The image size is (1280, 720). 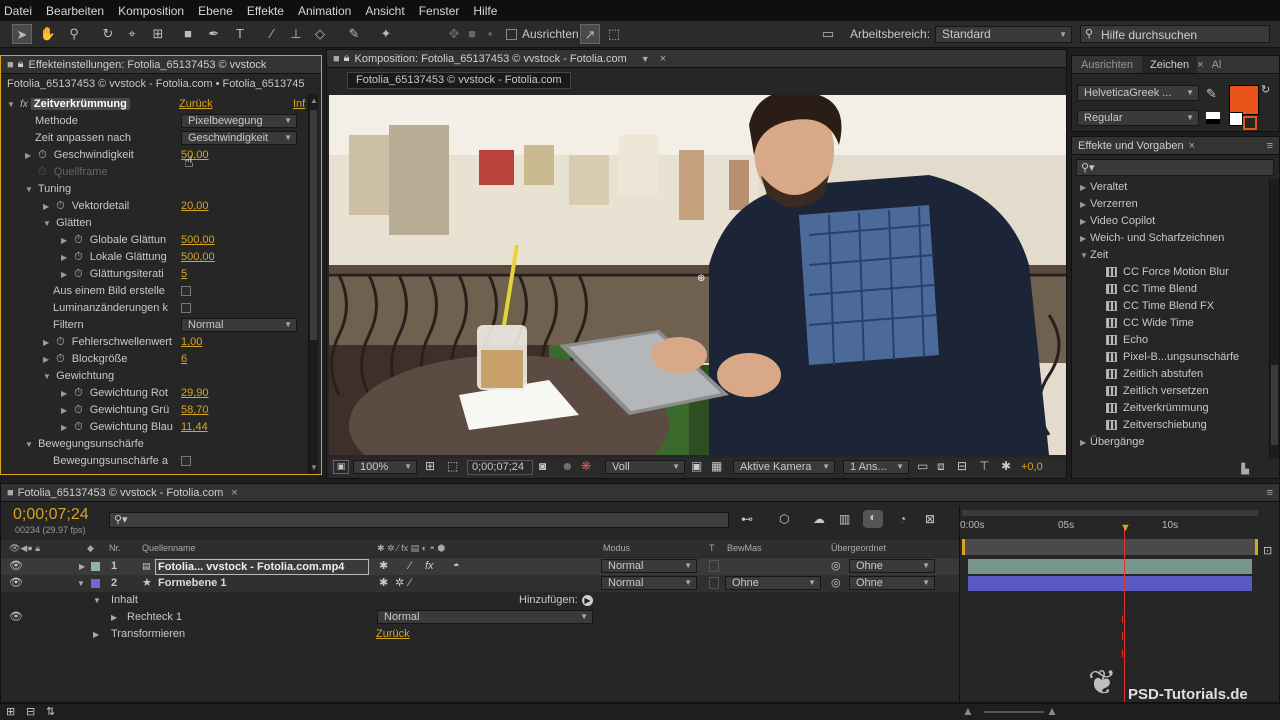 I want to click on menu-datei: Datei, so click(x=18, y=11).